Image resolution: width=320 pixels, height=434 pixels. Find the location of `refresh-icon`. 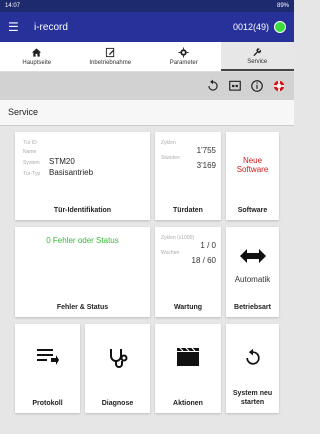

refresh-icon is located at coordinates (213, 86).